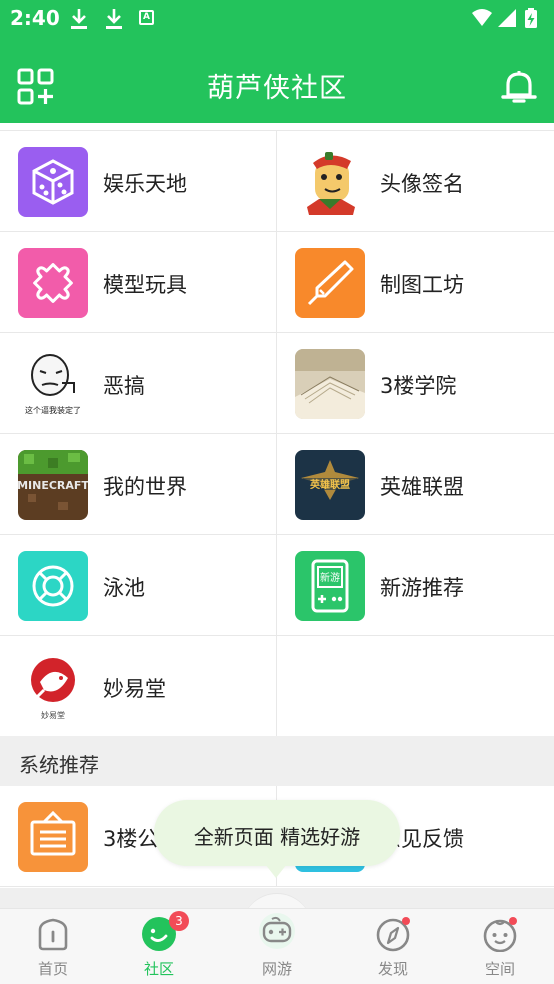  Describe the element at coordinates (145, 285) in the screenshot. I see `category-label: 模型玩具` at that location.